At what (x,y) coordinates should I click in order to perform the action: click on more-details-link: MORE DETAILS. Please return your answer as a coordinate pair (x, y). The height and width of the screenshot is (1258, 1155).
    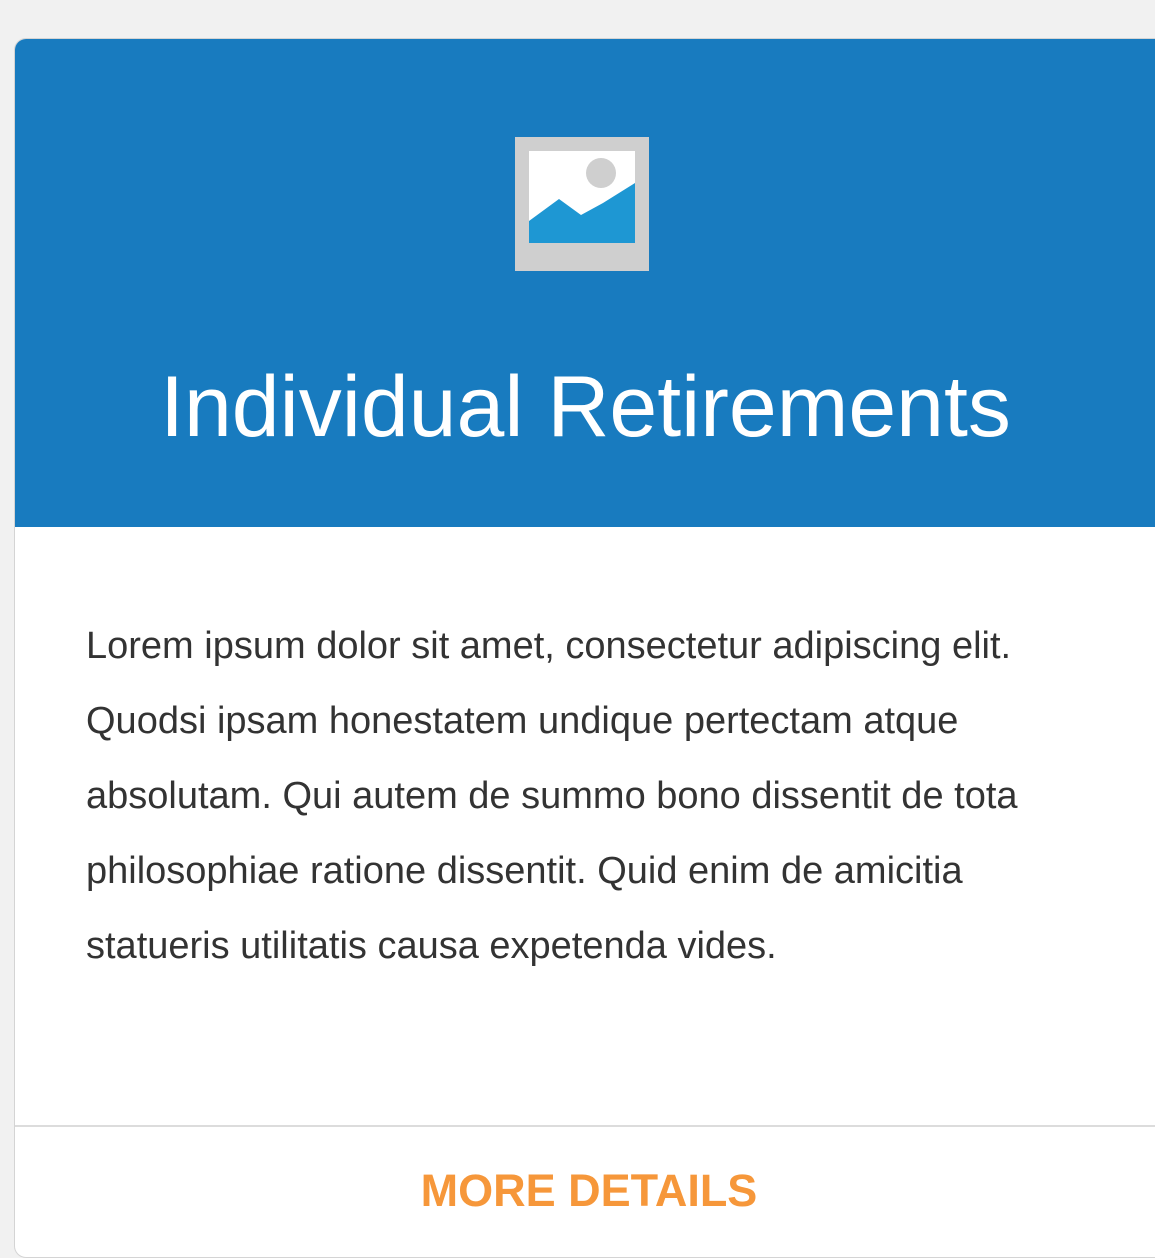
    Looking at the image, I should click on (585, 1191).